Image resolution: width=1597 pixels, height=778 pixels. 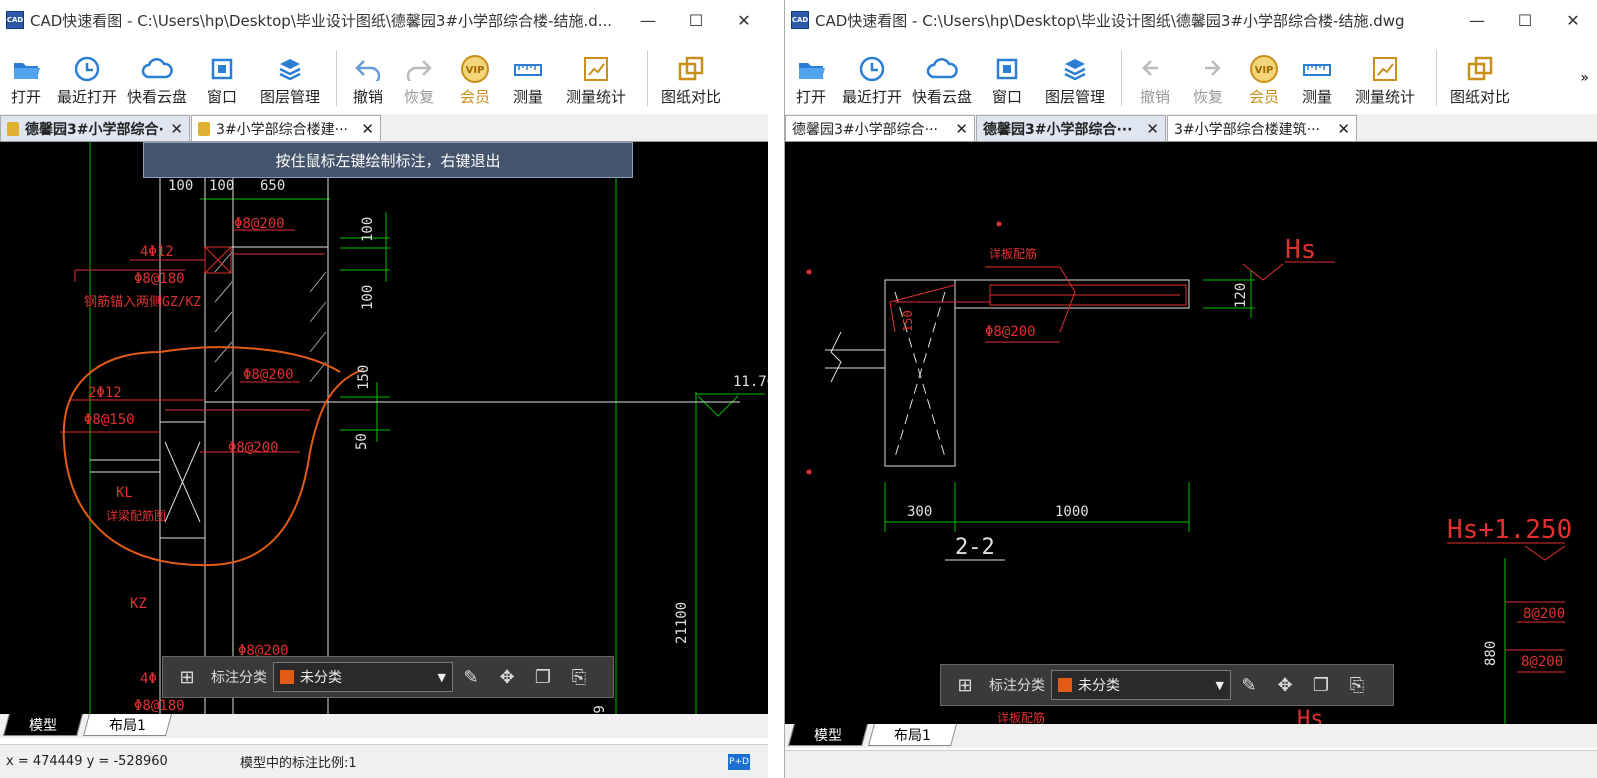 What do you see at coordinates (1013, 253) in the screenshot?
I see `cad-label: 详板配筋` at bounding box center [1013, 253].